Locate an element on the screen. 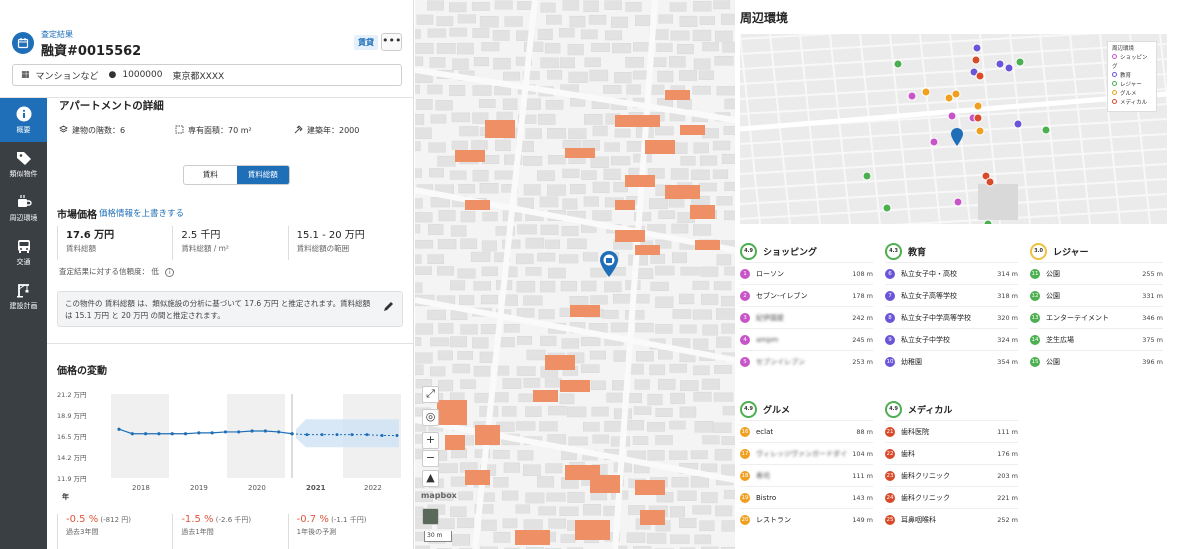 The image size is (1180, 549). info-small-icon: i is located at coordinates (170, 272).